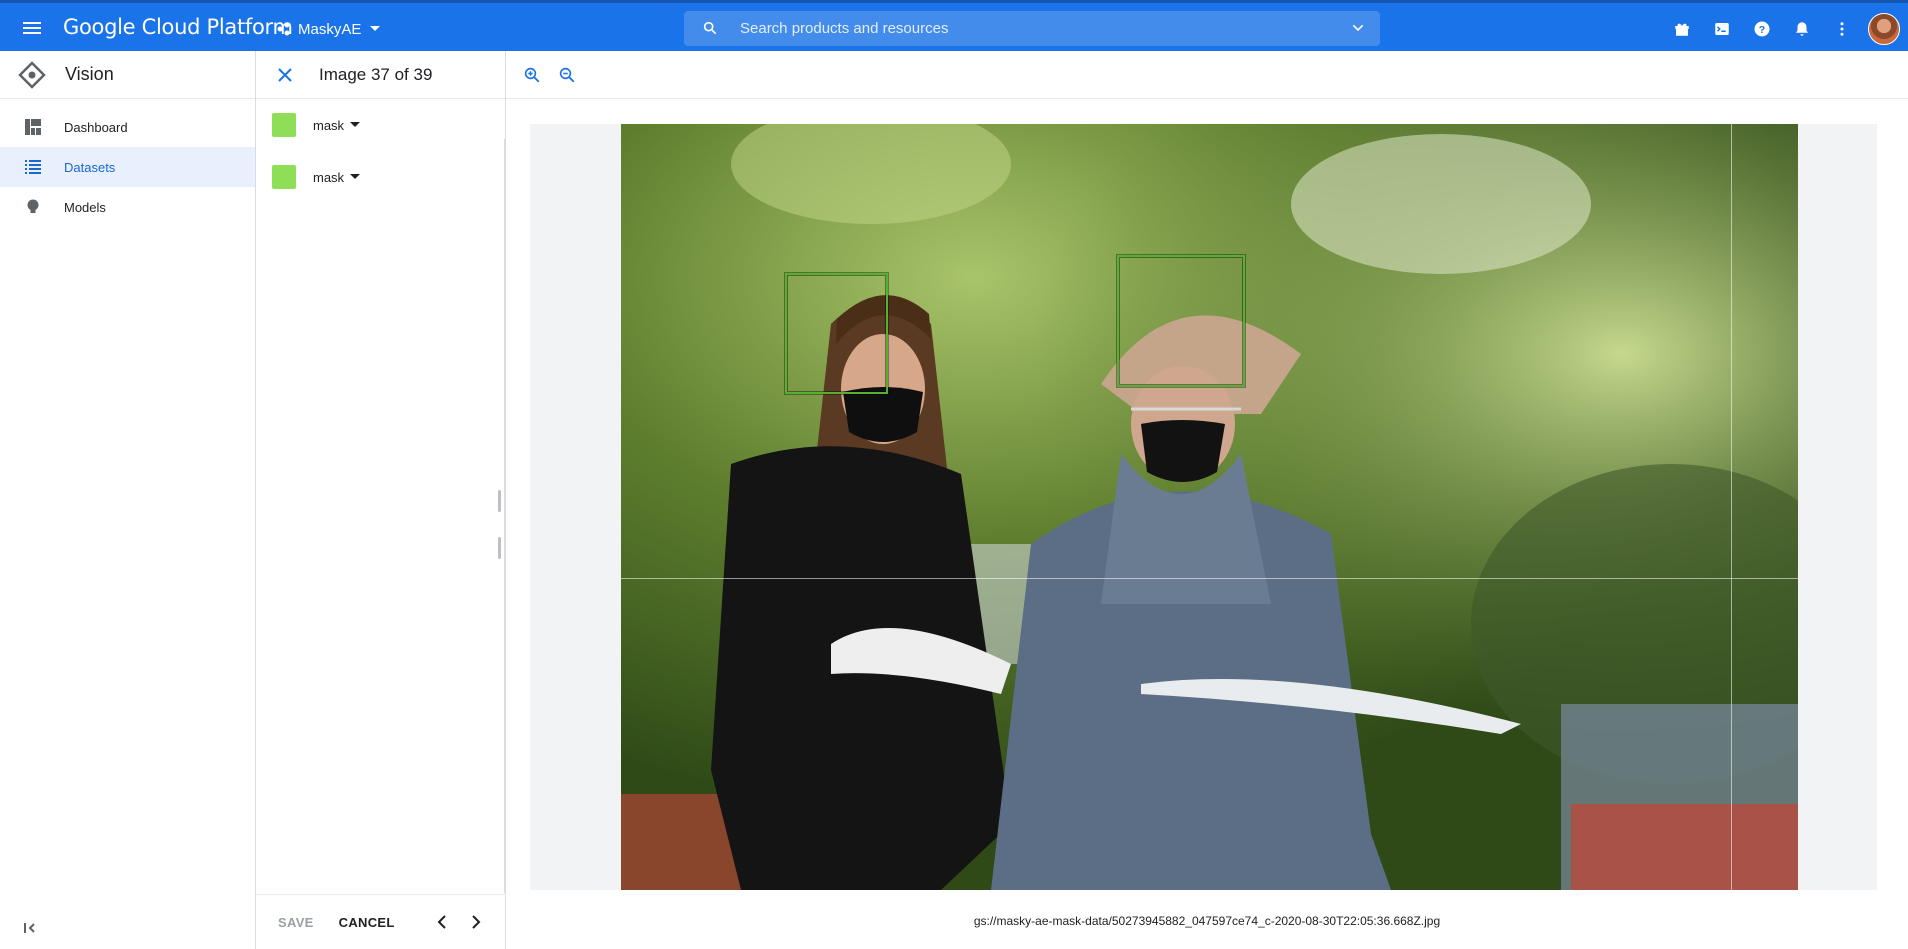  What do you see at coordinates (381, 500) in the screenshot?
I see `label-panel: Image 37 of 39 mask mask SAVE CANCEL` at bounding box center [381, 500].